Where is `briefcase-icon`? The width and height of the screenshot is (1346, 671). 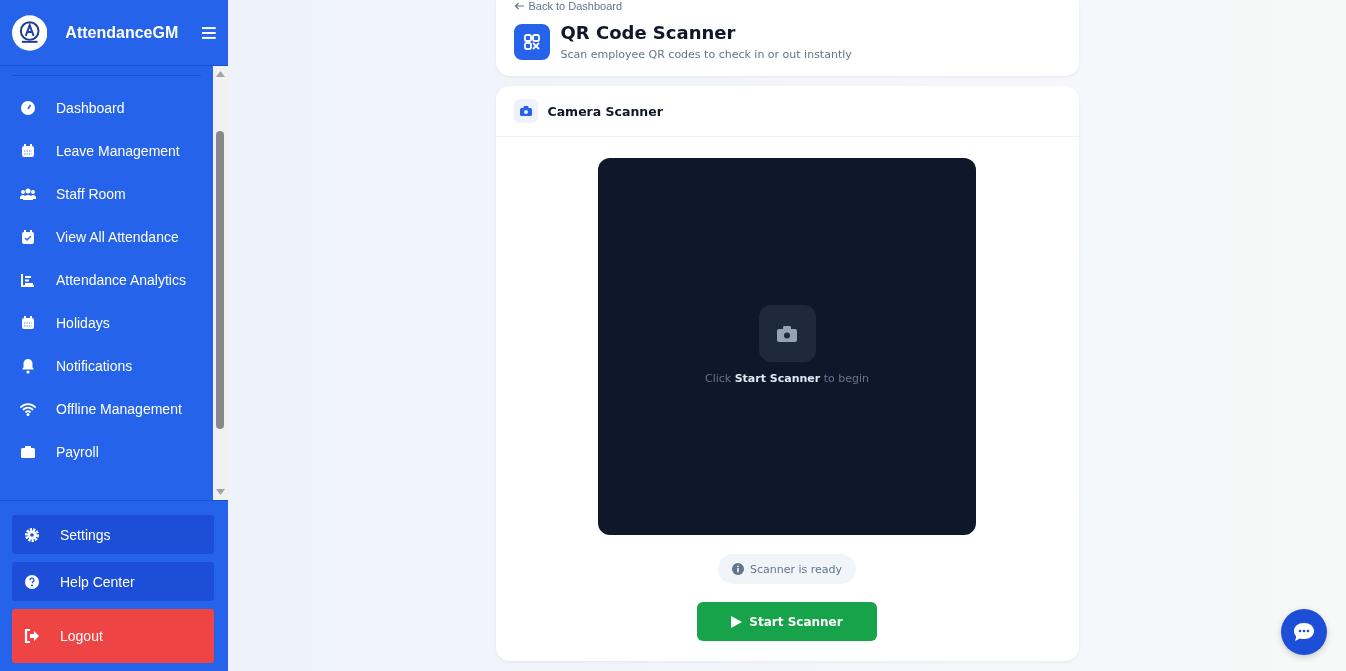 briefcase-icon is located at coordinates (28, 451).